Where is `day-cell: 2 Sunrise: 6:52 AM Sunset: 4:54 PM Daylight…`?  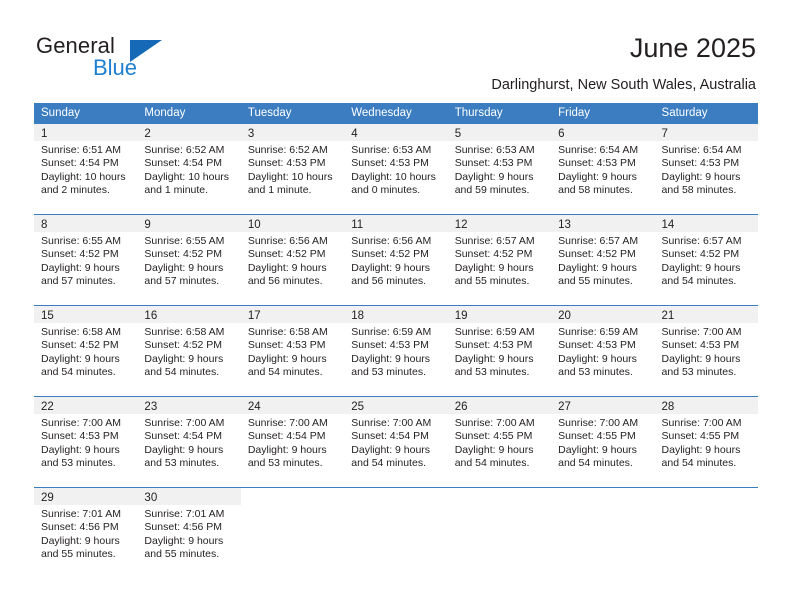
day-cell: 2 Sunrise: 6:52 AM Sunset: 4:54 PM Daylight… is located at coordinates (189, 164).